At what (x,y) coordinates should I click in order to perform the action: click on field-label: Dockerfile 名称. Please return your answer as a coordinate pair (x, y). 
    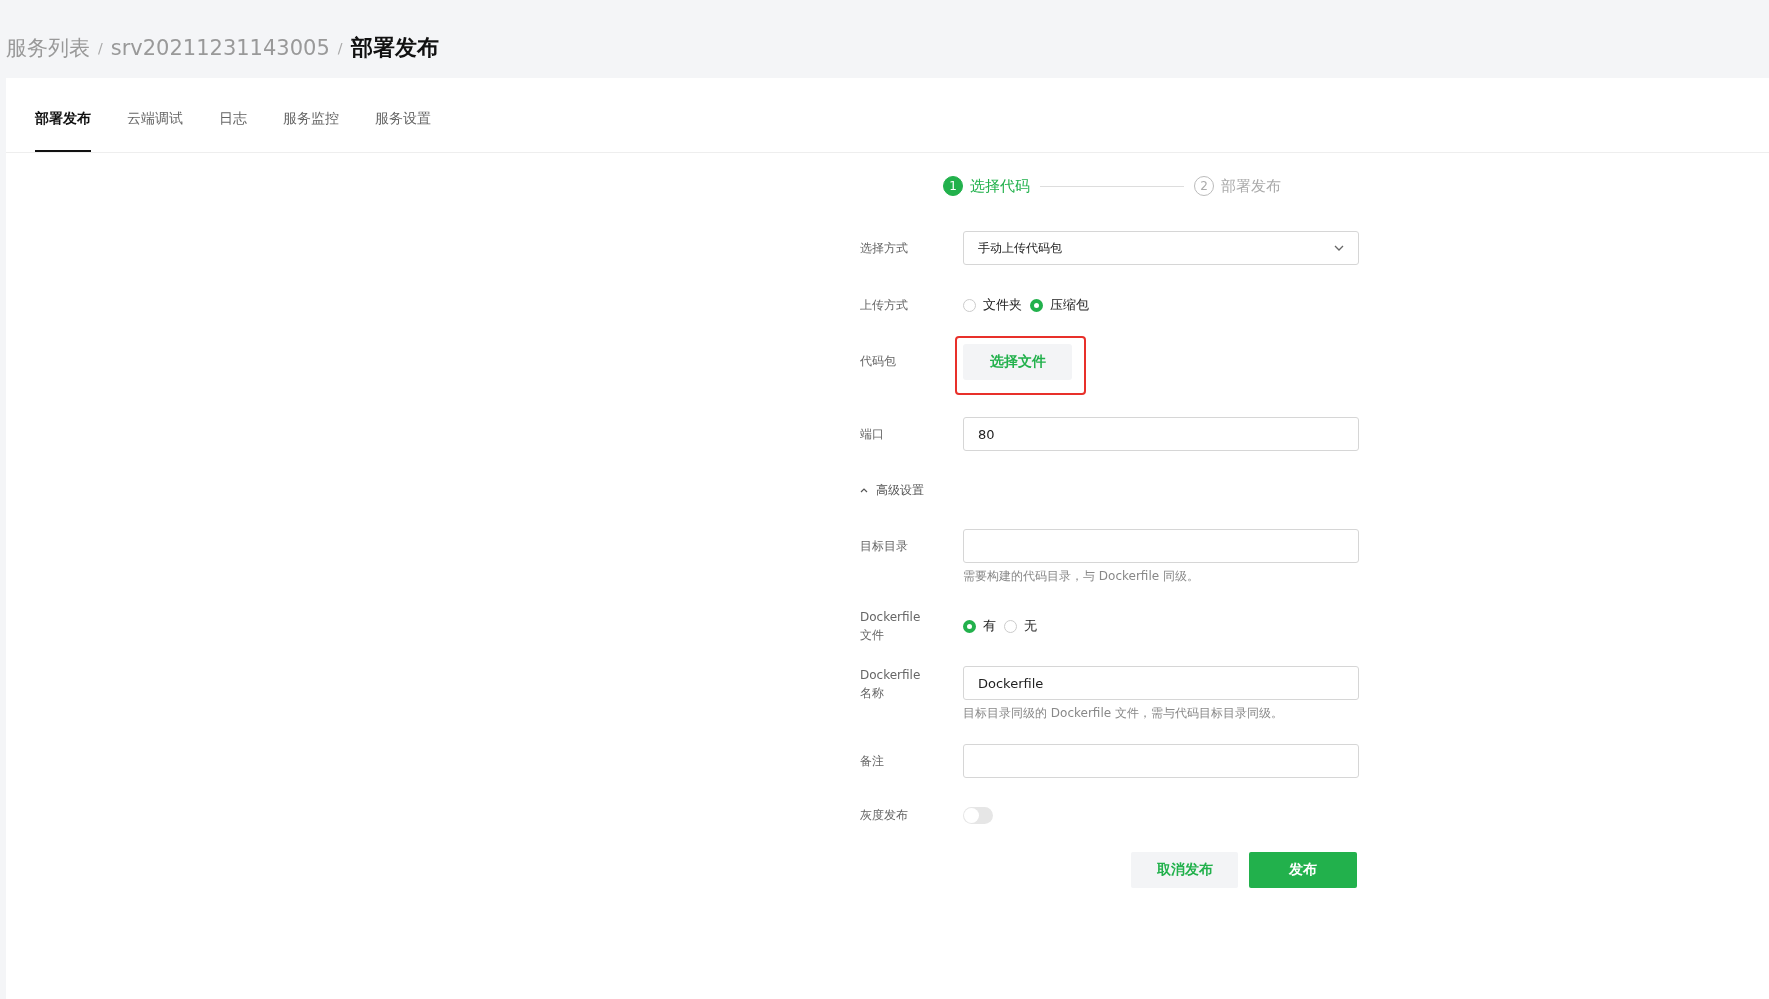
    Looking at the image, I should click on (891, 684).